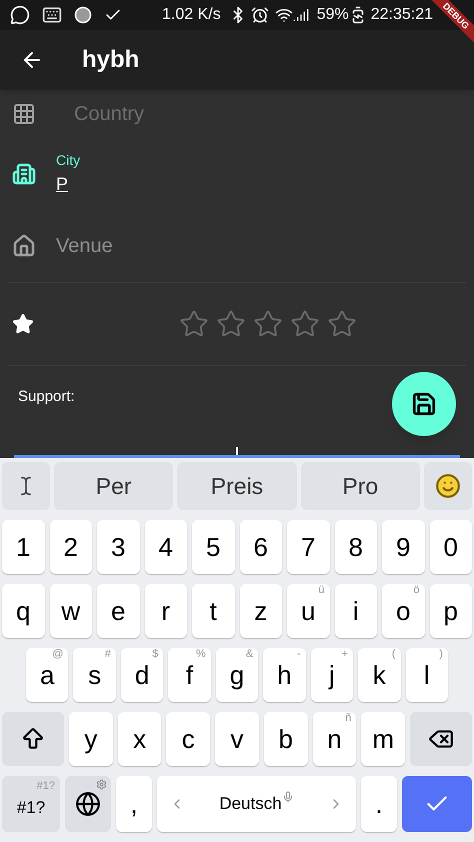  What do you see at coordinates (355, 611) in the screenshot?
I see `key: i` at bounding box center [355, 611].